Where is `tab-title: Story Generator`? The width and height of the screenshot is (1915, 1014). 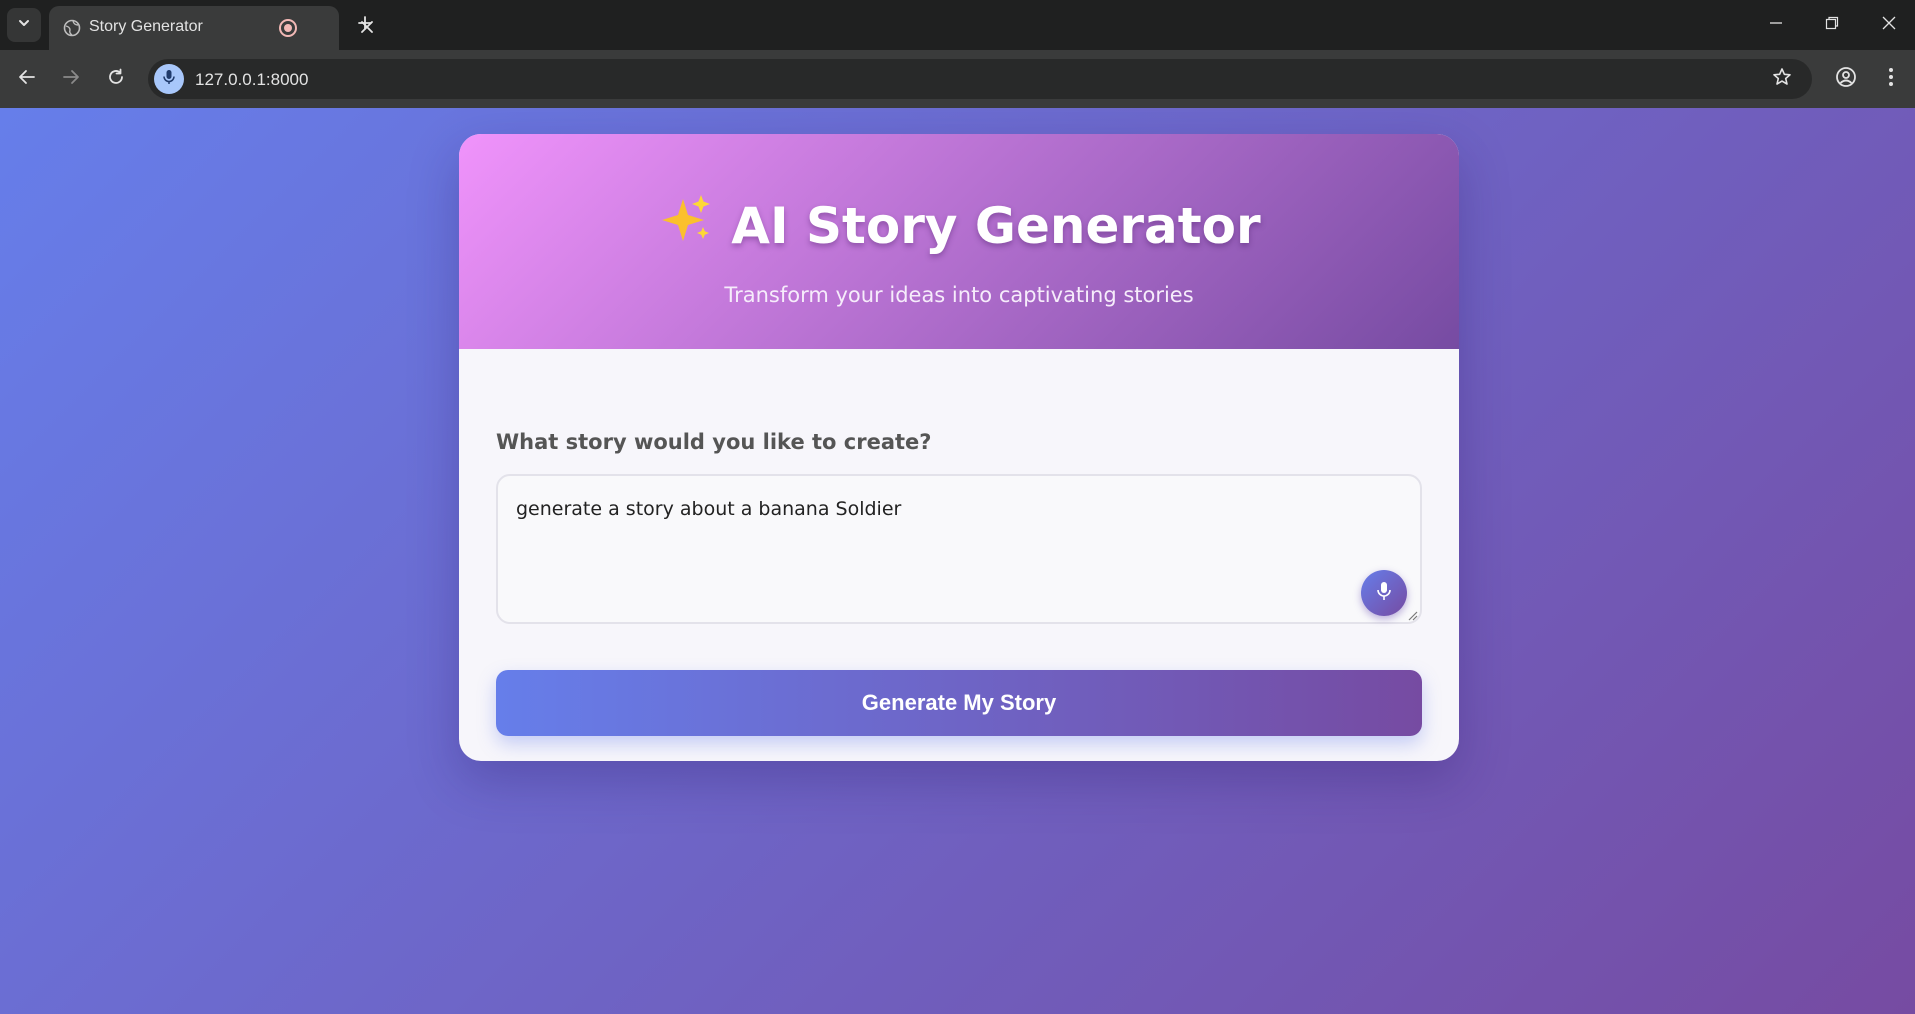
tab-title: Story Generator is located at coordinates (146, 26).